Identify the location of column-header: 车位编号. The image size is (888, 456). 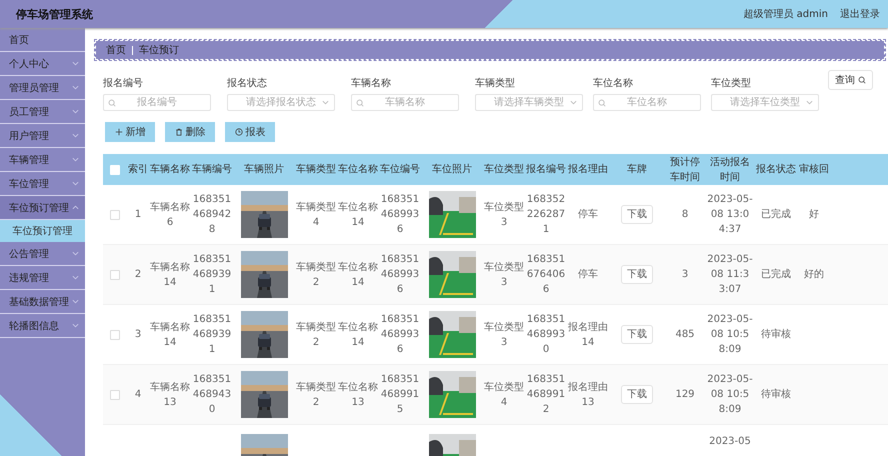
(400, 169).